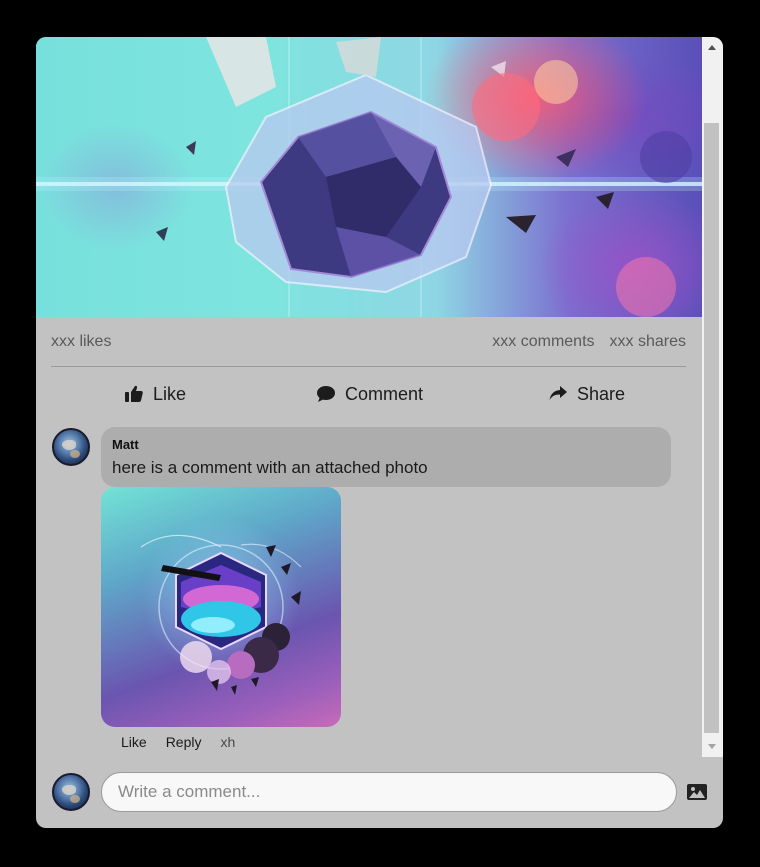  What do you see at coordinates (648, 342) in the screenshot?
I see `shares-count: xxx shares` at bounding box center [648, 342].